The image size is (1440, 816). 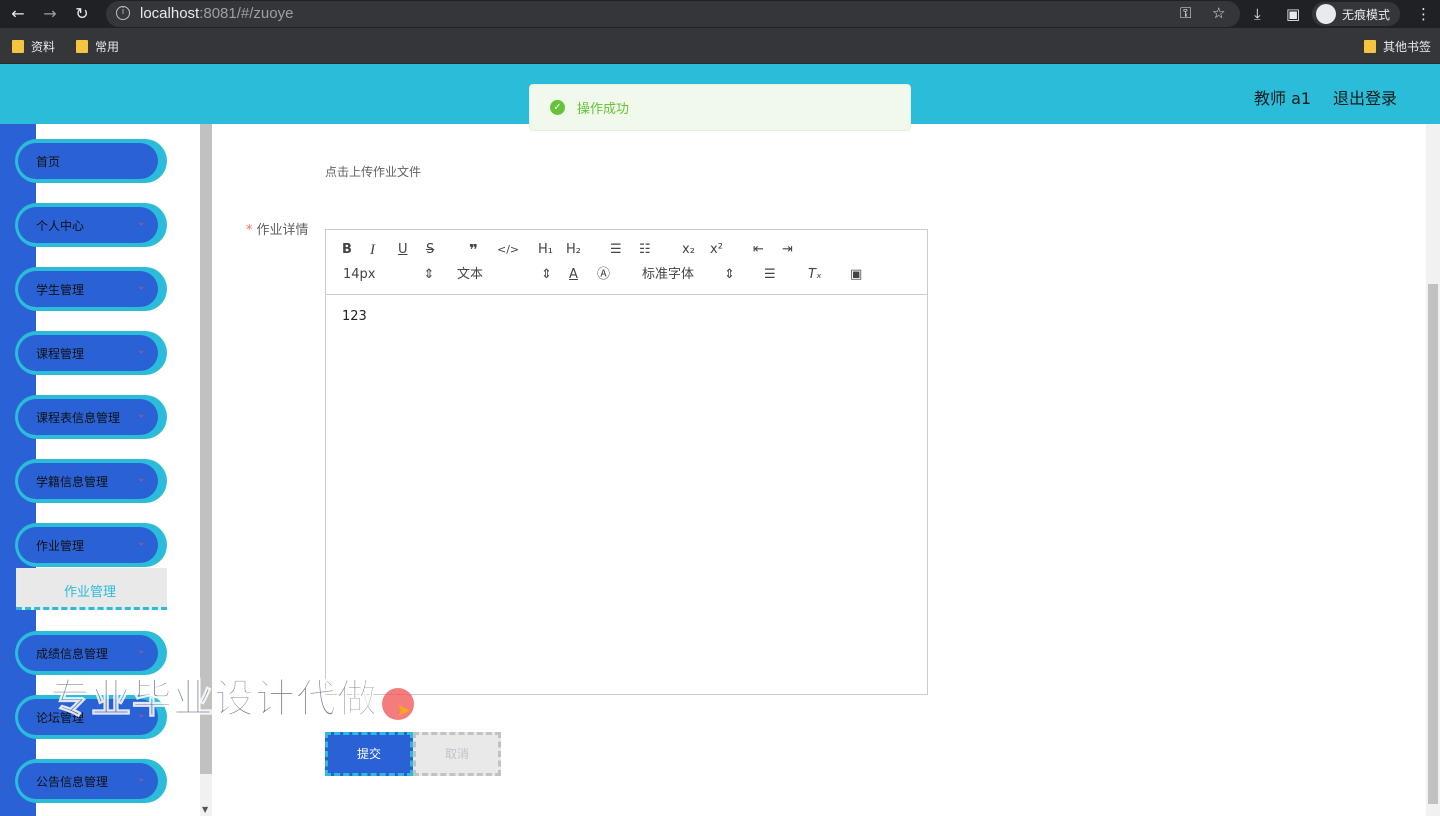 What do you see at coordinates (573, 275) in the screenshot?
I see `font-color-button: A` at bounding box center [573, 275].